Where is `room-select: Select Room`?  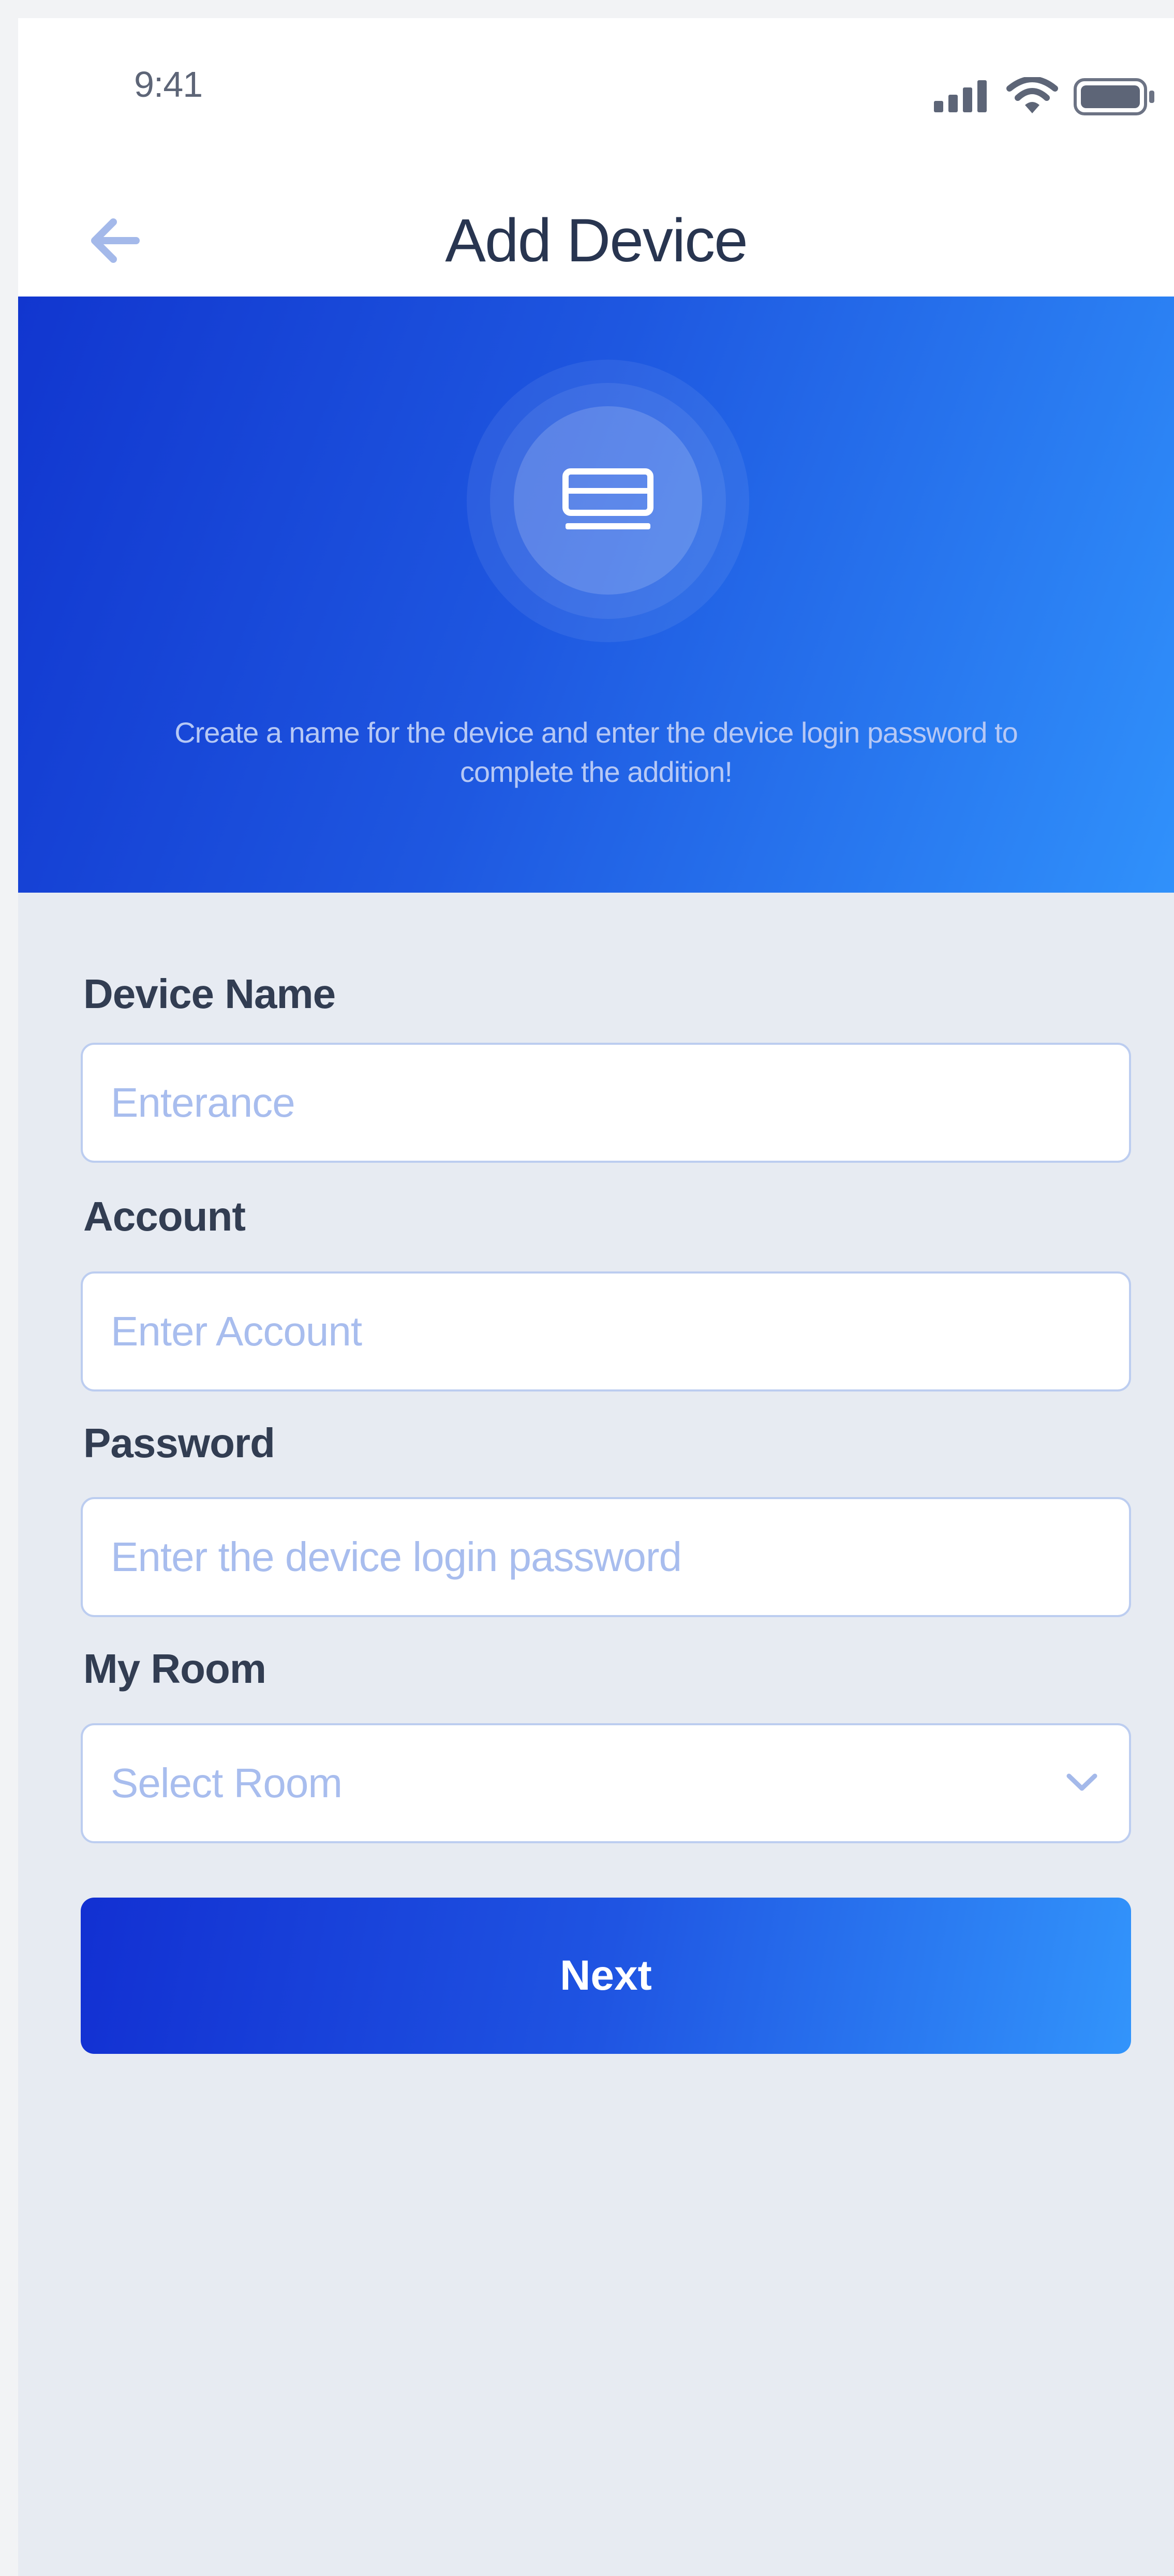 room-select: Select Room is located at coordinates (606, 1783).